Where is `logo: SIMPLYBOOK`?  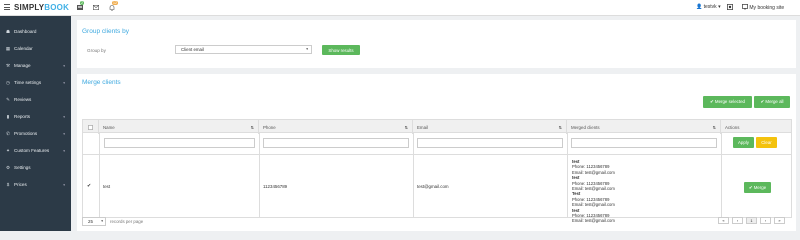
logo: SIMPLYBOOK is located at coordinates (41, 7).